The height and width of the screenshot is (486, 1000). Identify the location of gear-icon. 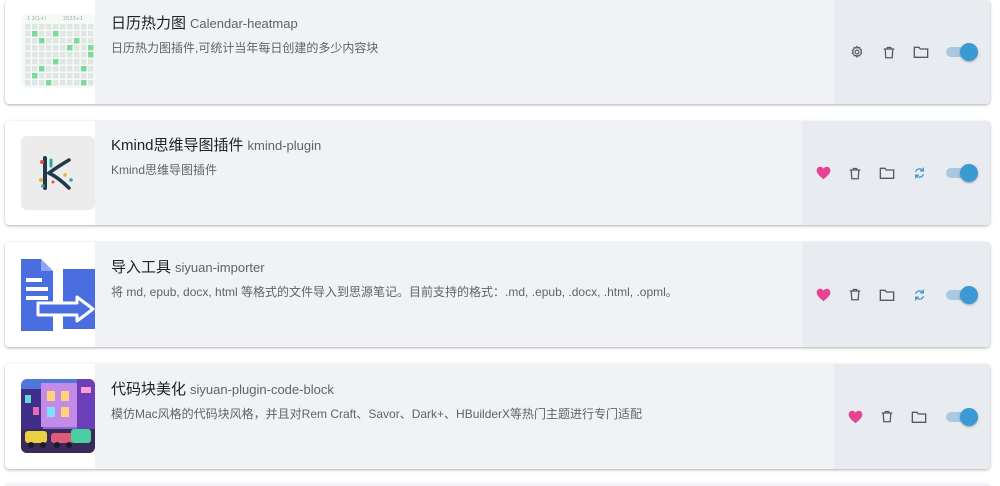
(857, 52).